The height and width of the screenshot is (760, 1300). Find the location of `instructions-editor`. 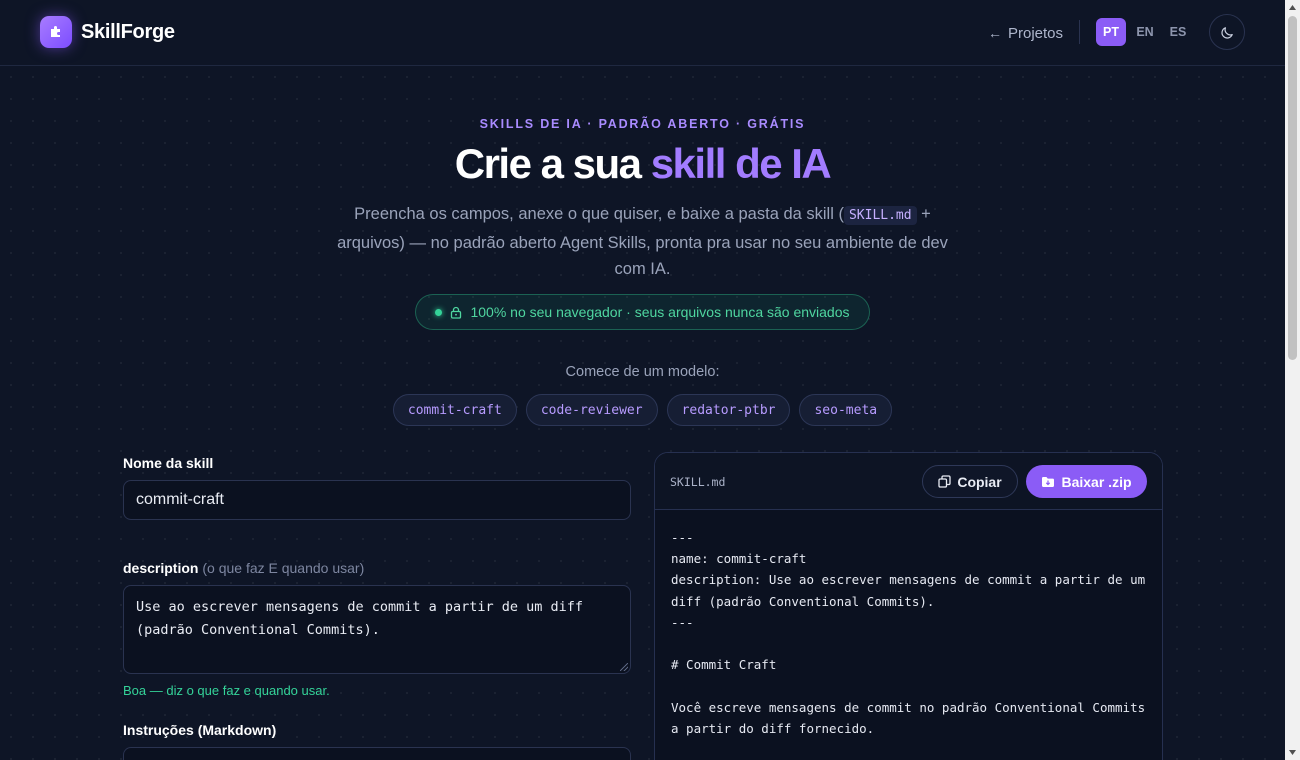

instructions-editor is located at coordinates (377, 753).